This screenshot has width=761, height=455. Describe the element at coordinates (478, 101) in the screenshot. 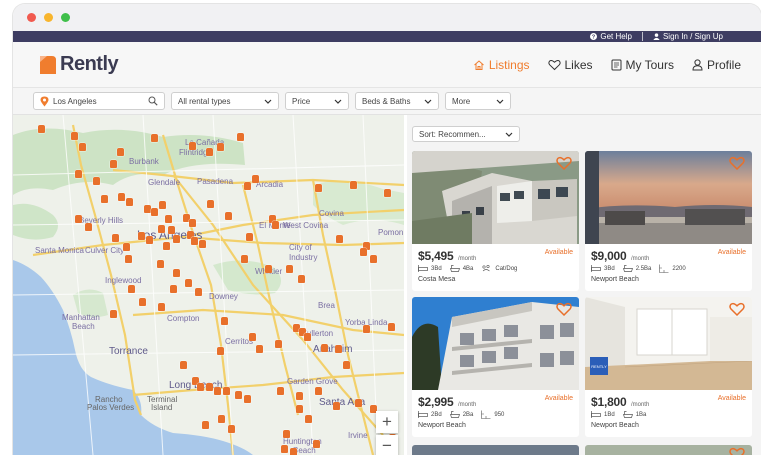

I see `more-filters-select: More` at that location.